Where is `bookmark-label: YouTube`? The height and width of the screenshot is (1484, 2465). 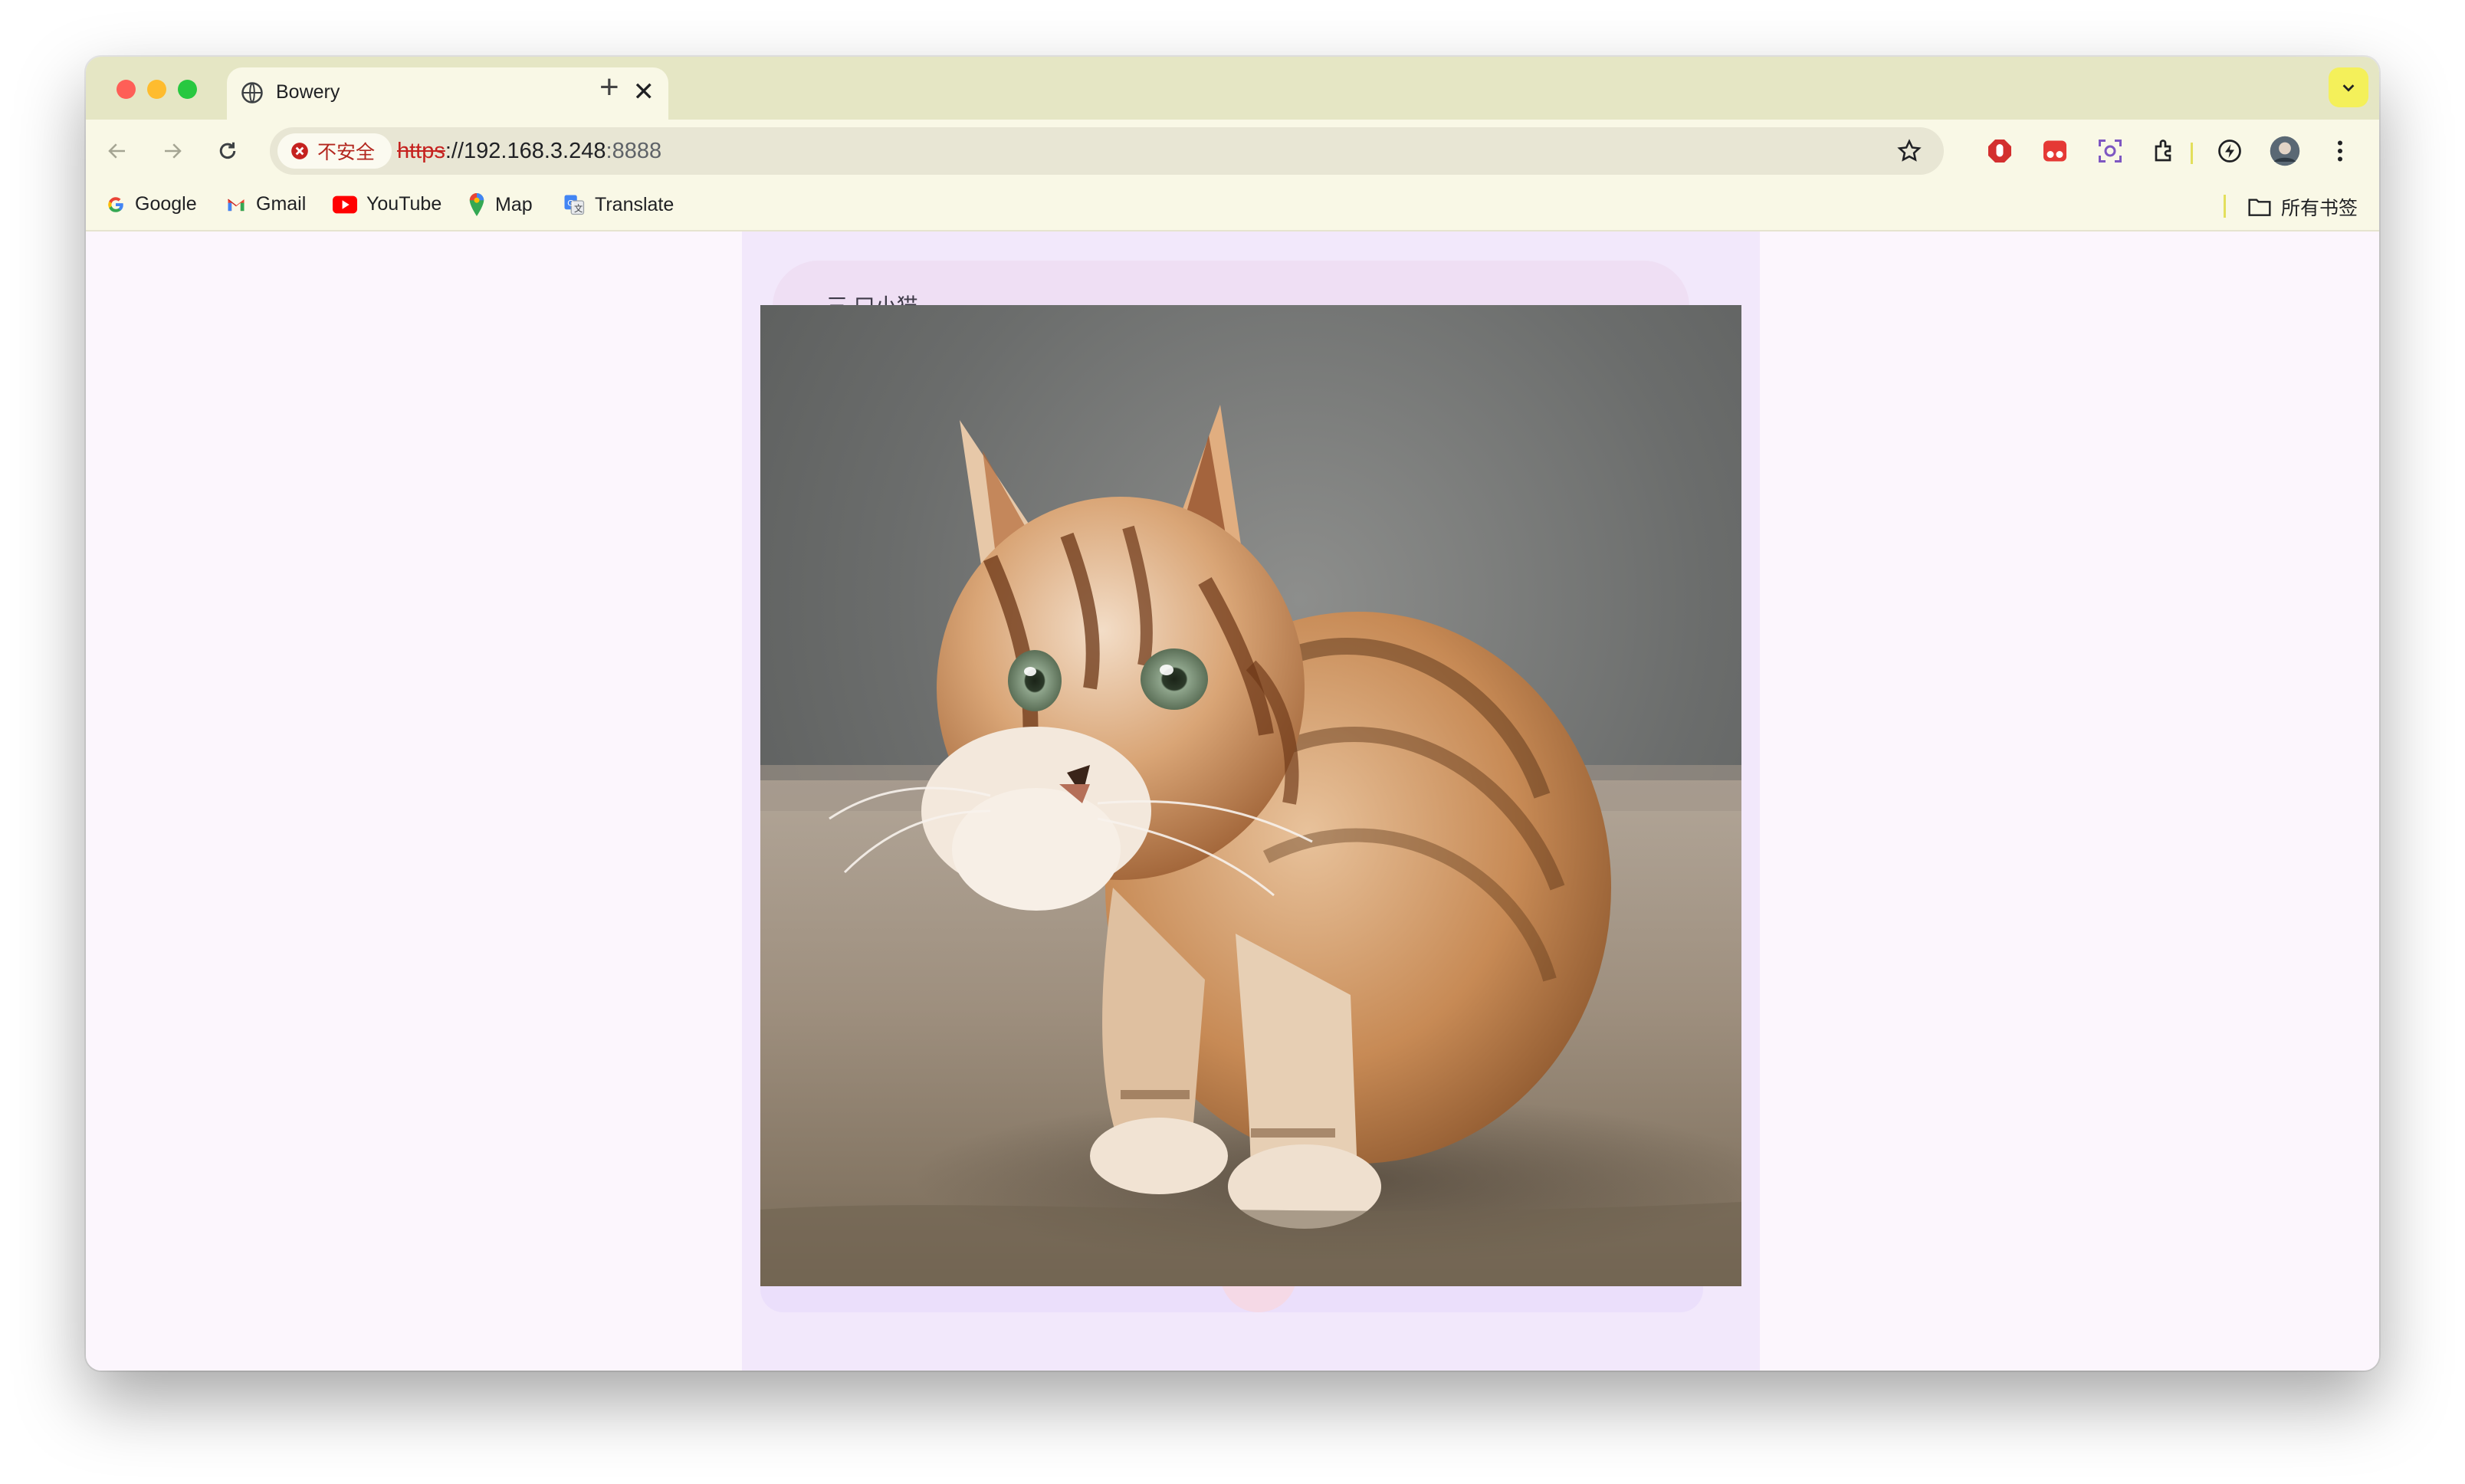 bookmark-label: YouTube is located at coordinates (404, 204).